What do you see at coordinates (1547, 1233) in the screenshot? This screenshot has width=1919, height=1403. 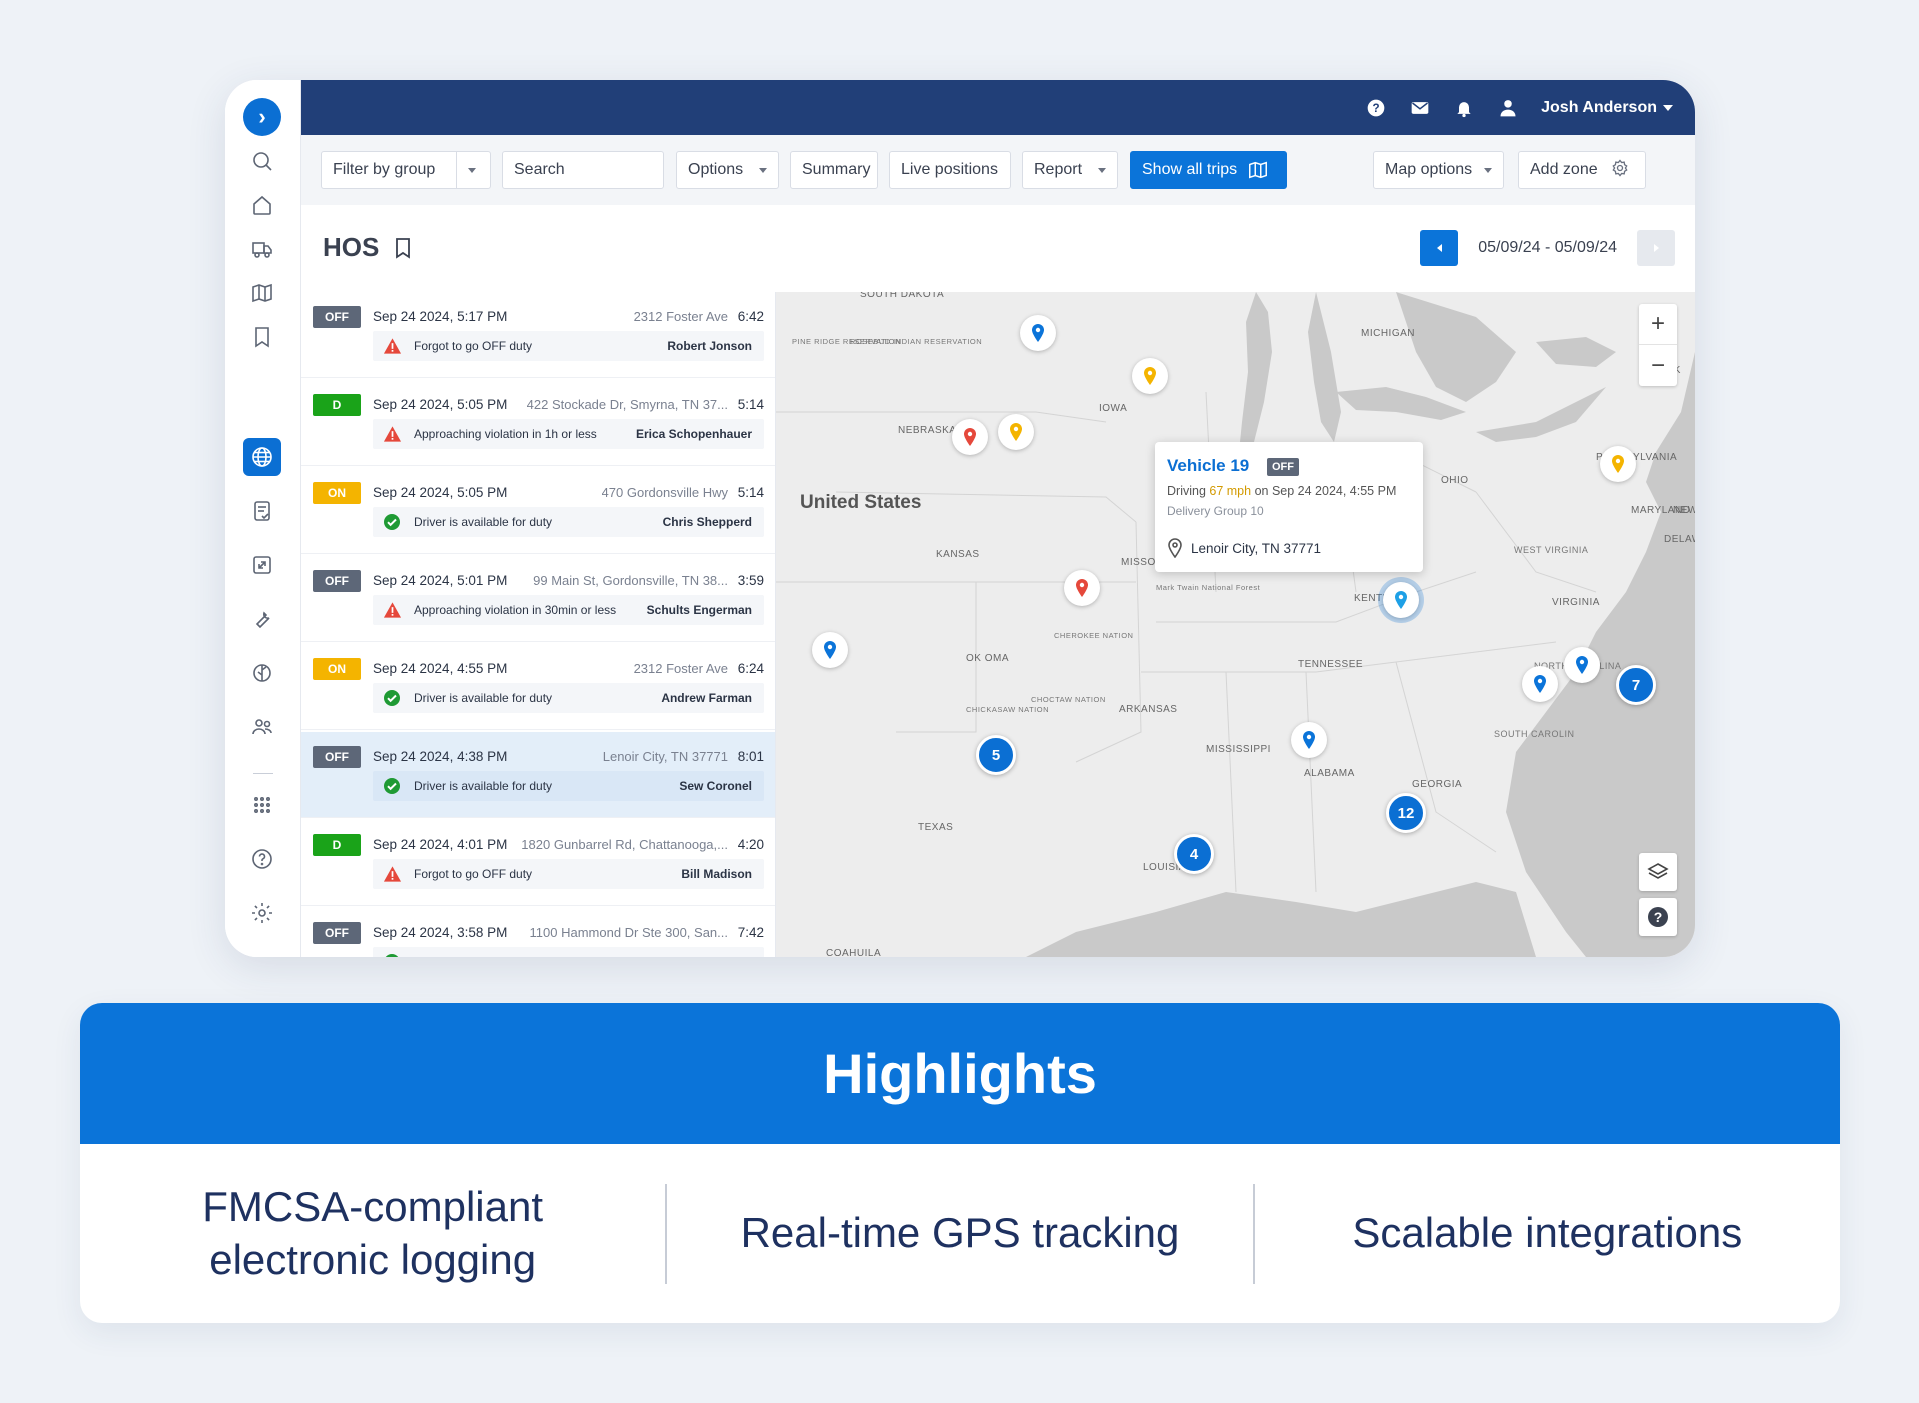 I see `highlight-item: Scalable integrations` at bounding box center [1547, 1233].